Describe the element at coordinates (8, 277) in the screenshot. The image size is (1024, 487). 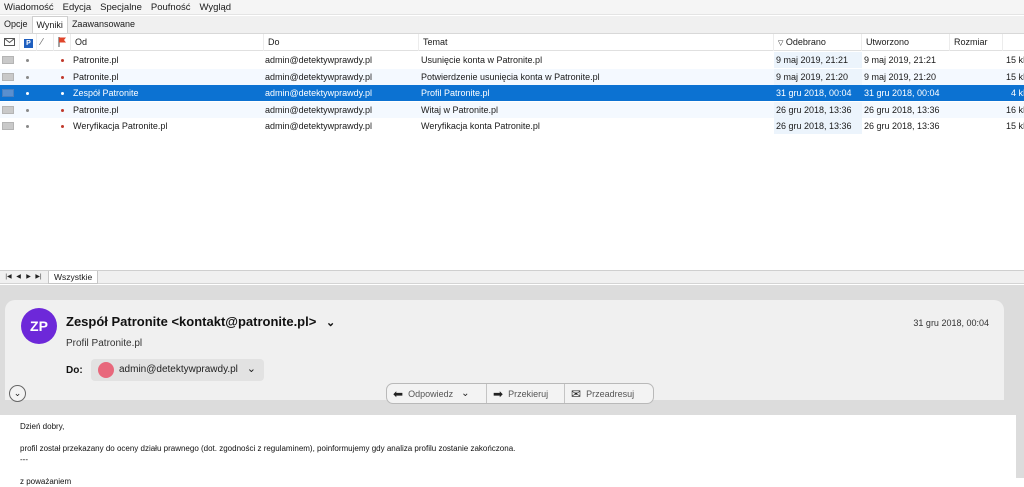
I see `first-page-icon: |◀` at that location.